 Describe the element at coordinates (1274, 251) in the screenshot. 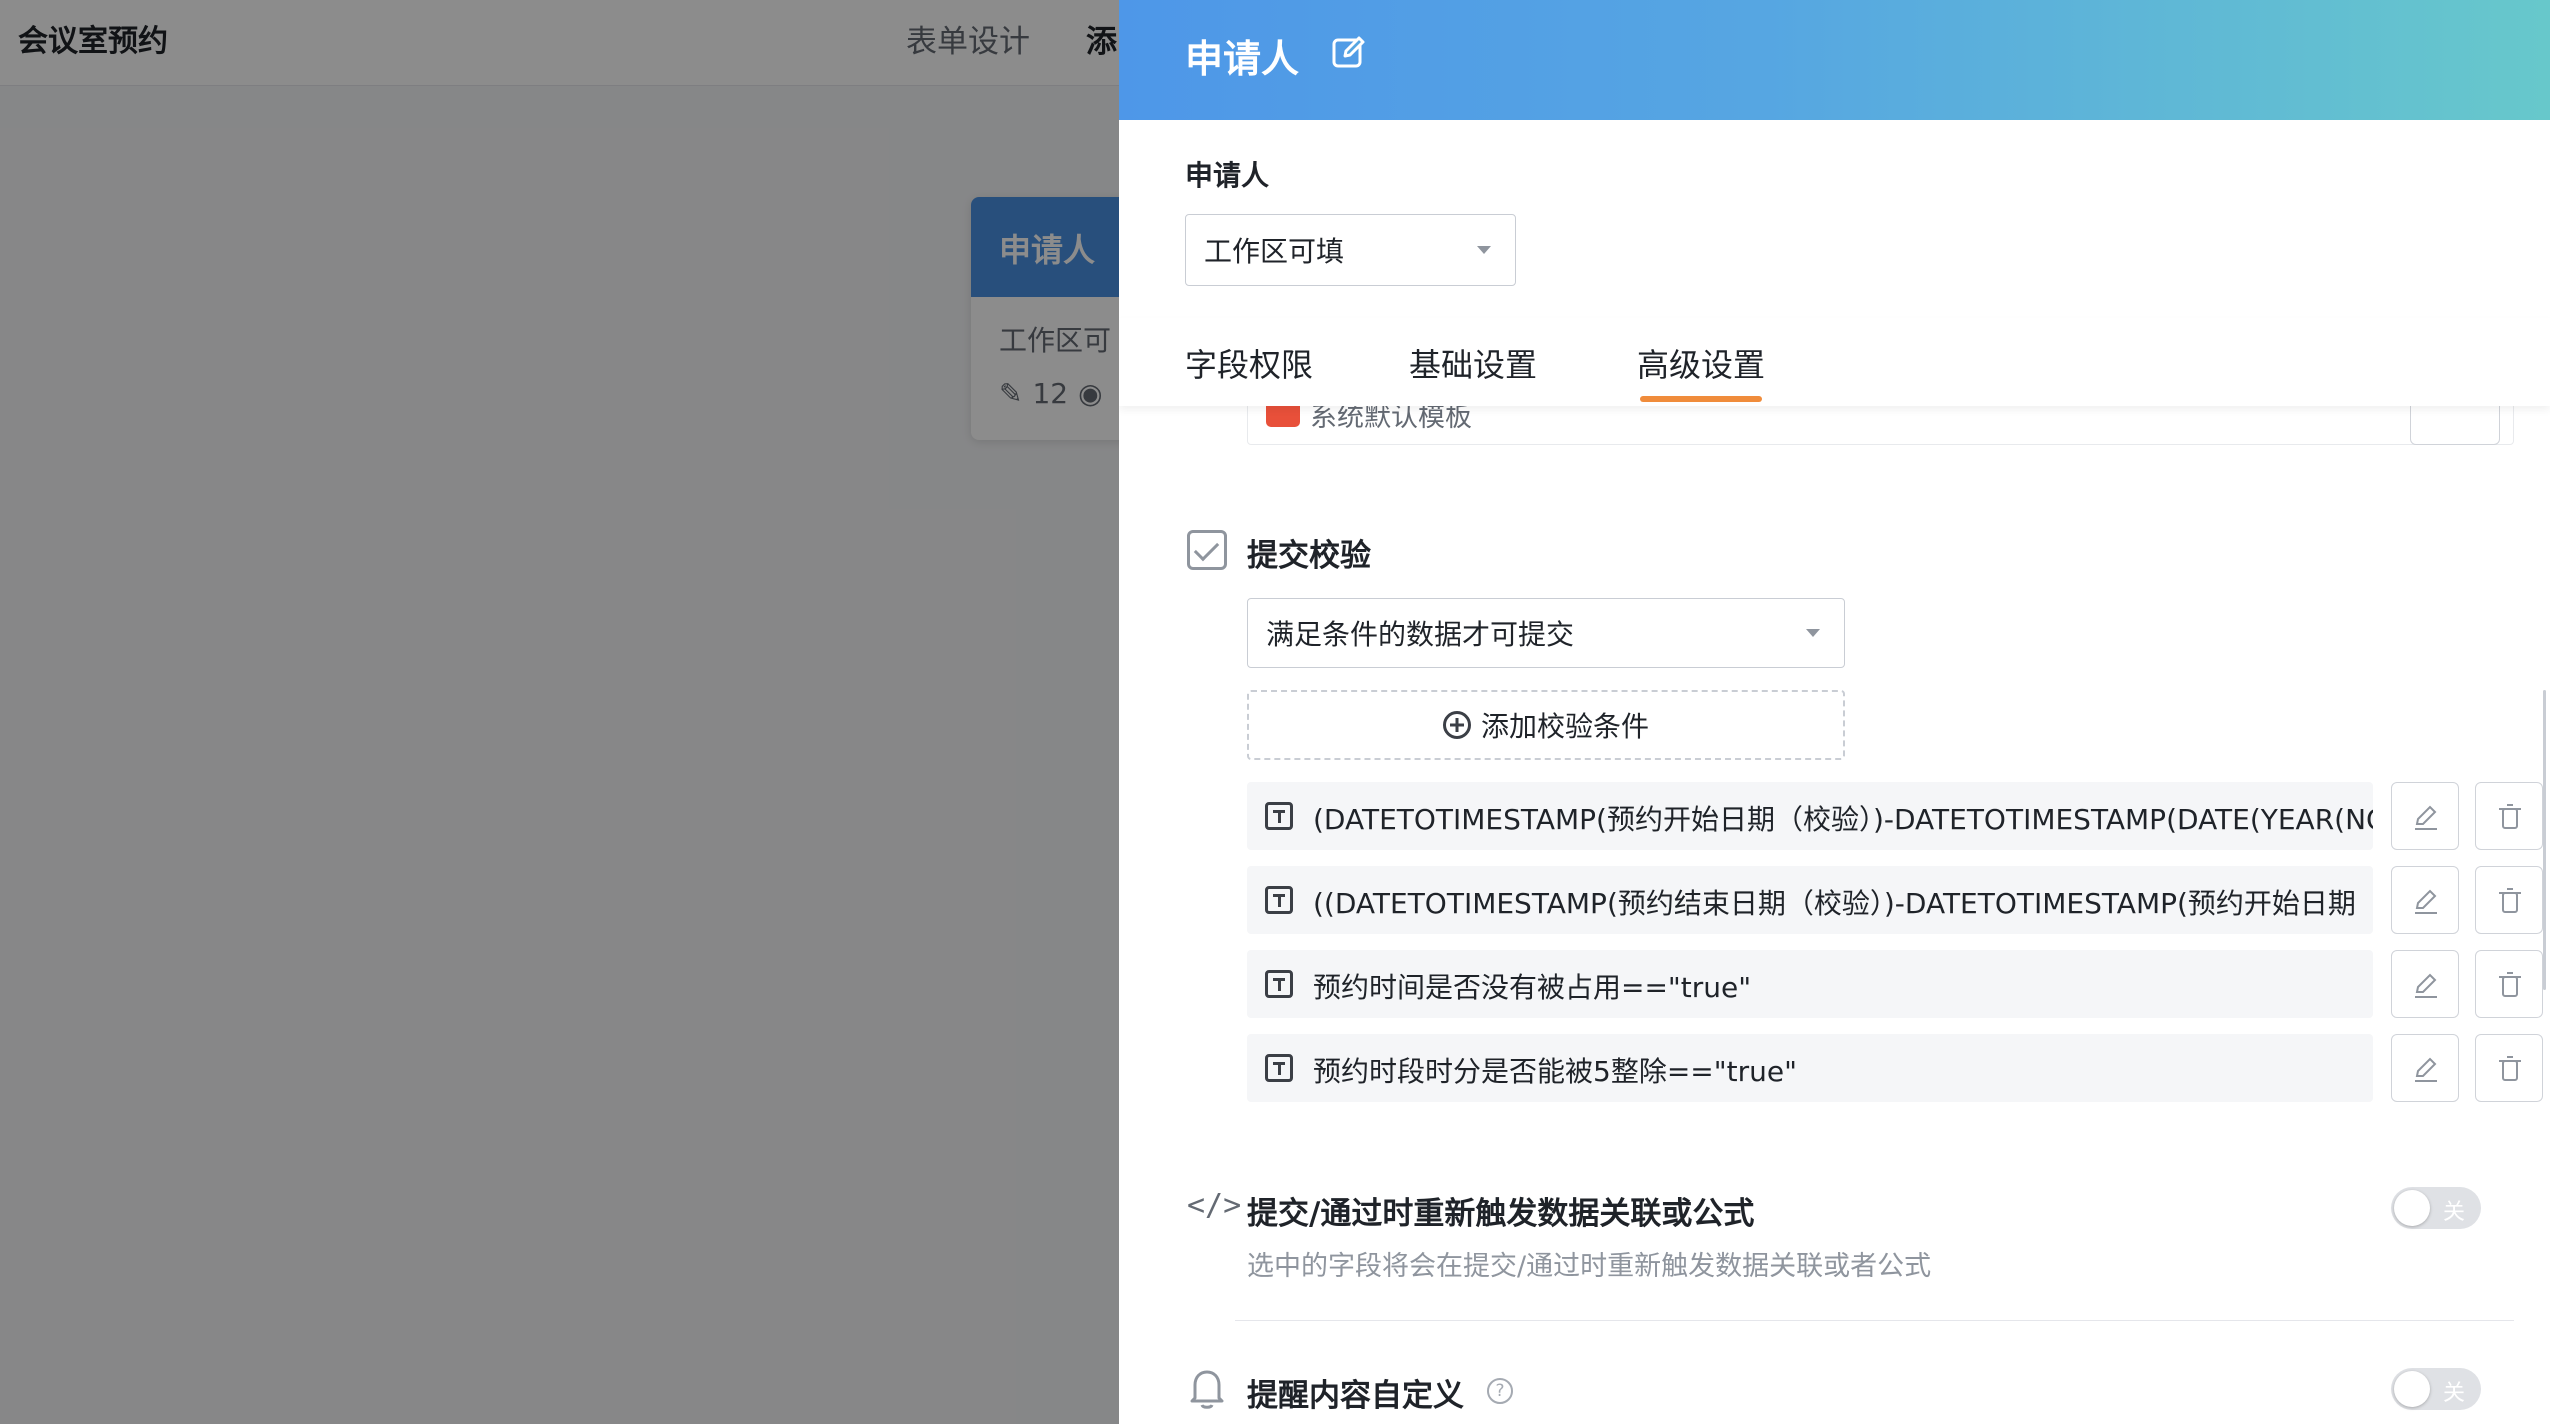

I see `permission-select-value: 工作区可填` at that location.